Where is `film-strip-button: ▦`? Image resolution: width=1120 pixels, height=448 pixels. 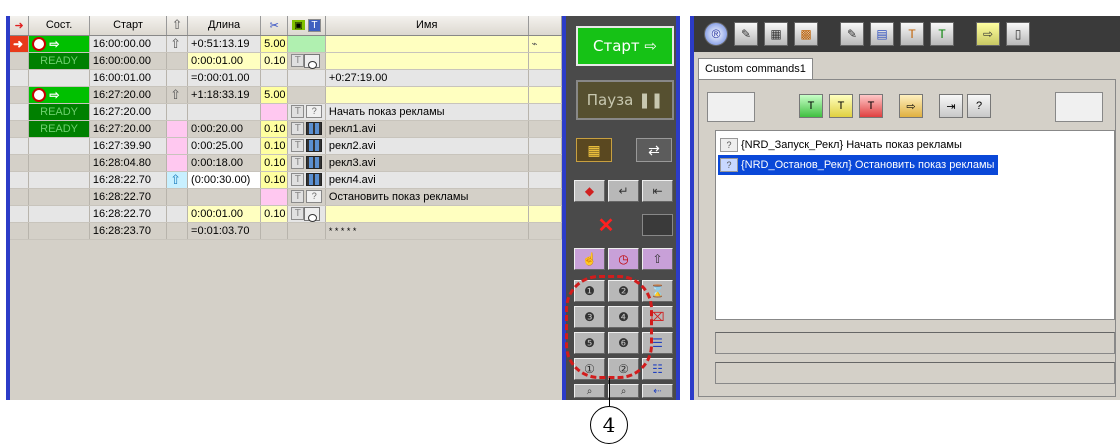
film-strip-button: ▦ is located at coordinates (594, 150).